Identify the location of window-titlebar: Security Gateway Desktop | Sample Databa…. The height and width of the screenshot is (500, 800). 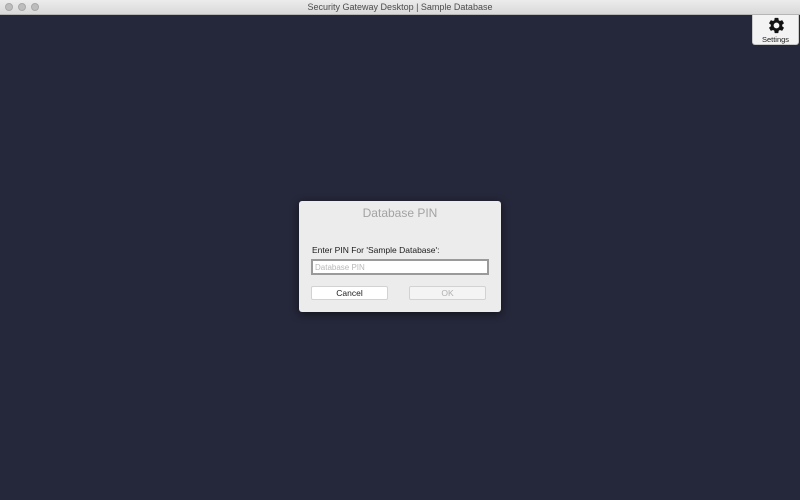
(400, 7).